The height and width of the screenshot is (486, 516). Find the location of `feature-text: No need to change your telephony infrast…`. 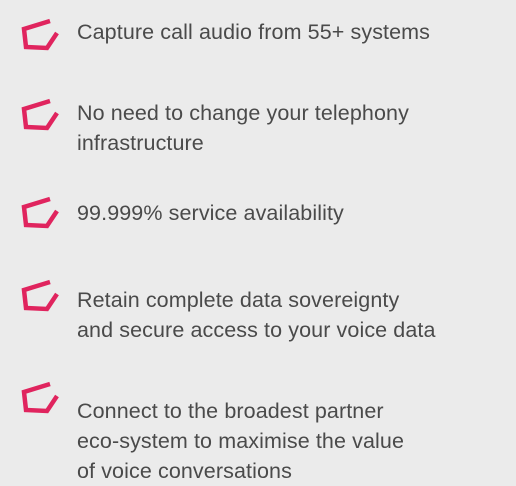

feature-text: No need to change your telephony infrast… is located at coordinates (295, 128).